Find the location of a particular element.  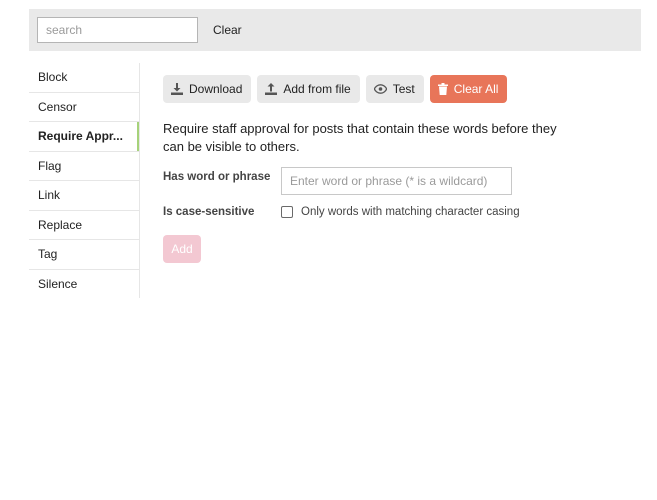

clear-all-button: Clear All is located at coordinates (468, 89).